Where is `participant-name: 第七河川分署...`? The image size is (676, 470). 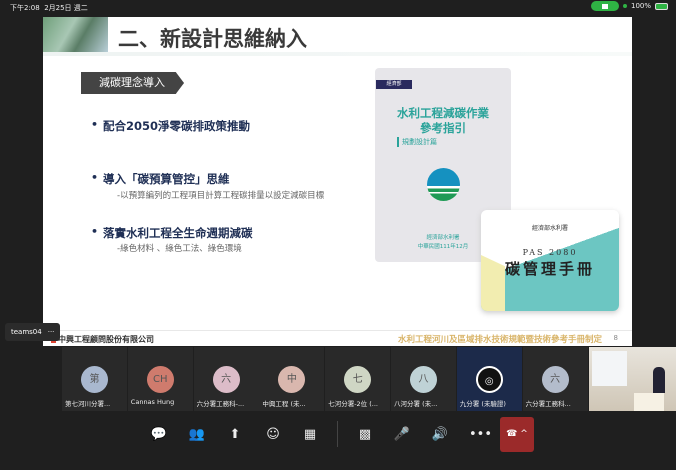
participant-name: 第七河川分署... is located at coordinates (88, 404).